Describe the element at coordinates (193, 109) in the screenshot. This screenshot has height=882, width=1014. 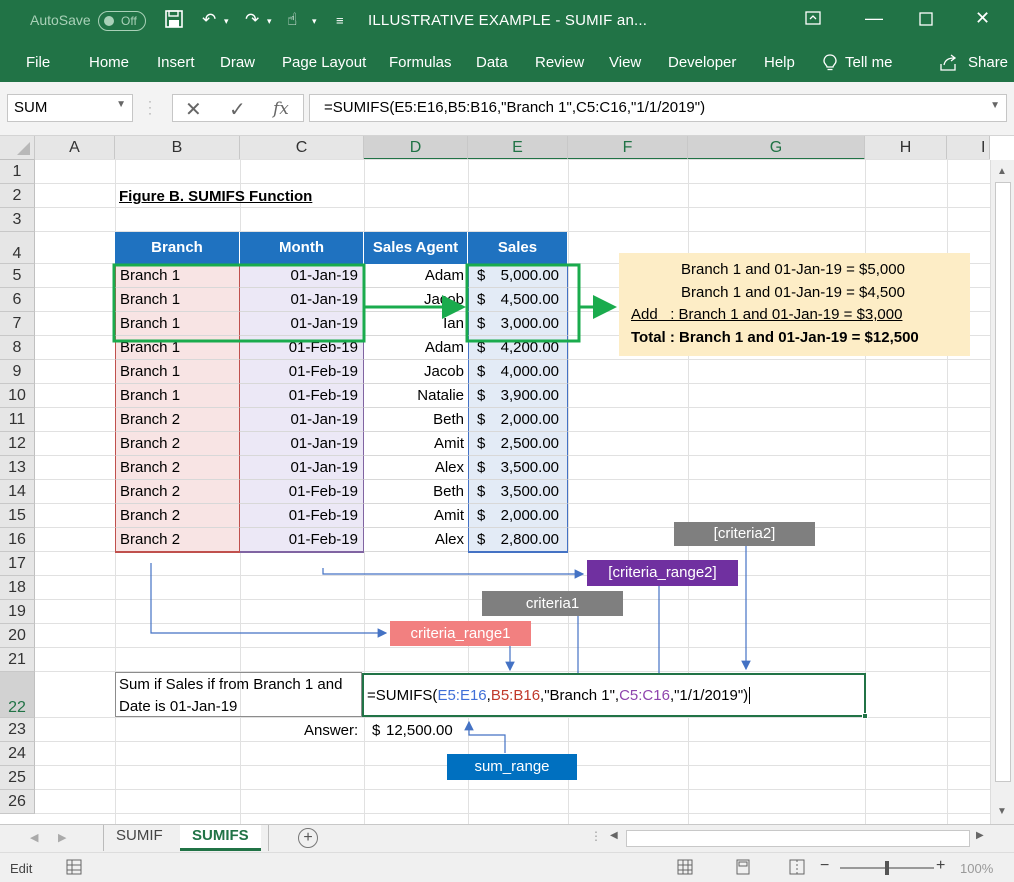
I see `cancel-icon: ✕` at that location.